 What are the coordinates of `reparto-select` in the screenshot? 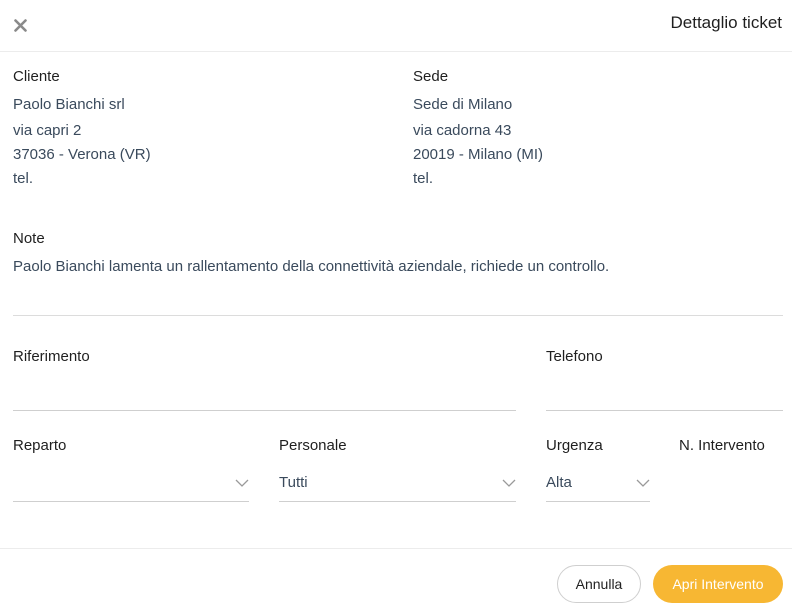 It's located at (131, 487).